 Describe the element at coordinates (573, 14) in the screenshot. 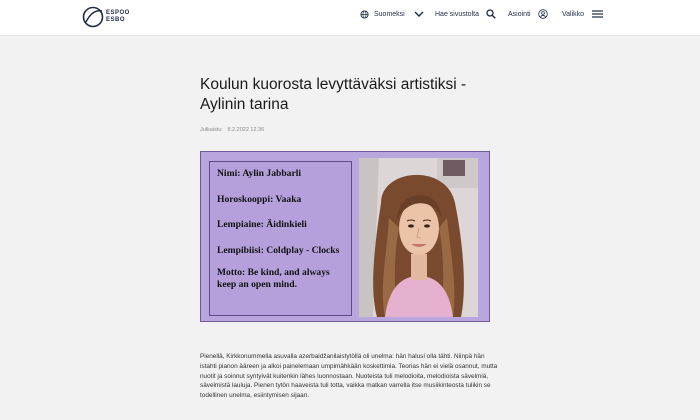

I see `menu-label: Valikko` at that location.